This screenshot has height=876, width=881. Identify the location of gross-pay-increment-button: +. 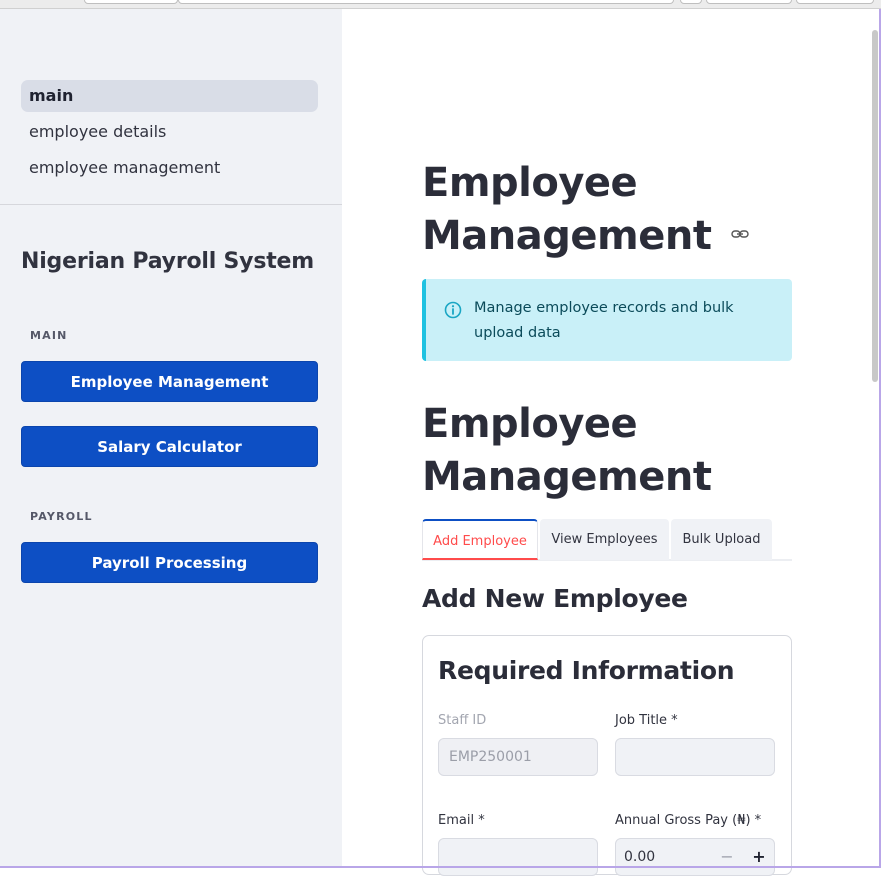
(759, 857).